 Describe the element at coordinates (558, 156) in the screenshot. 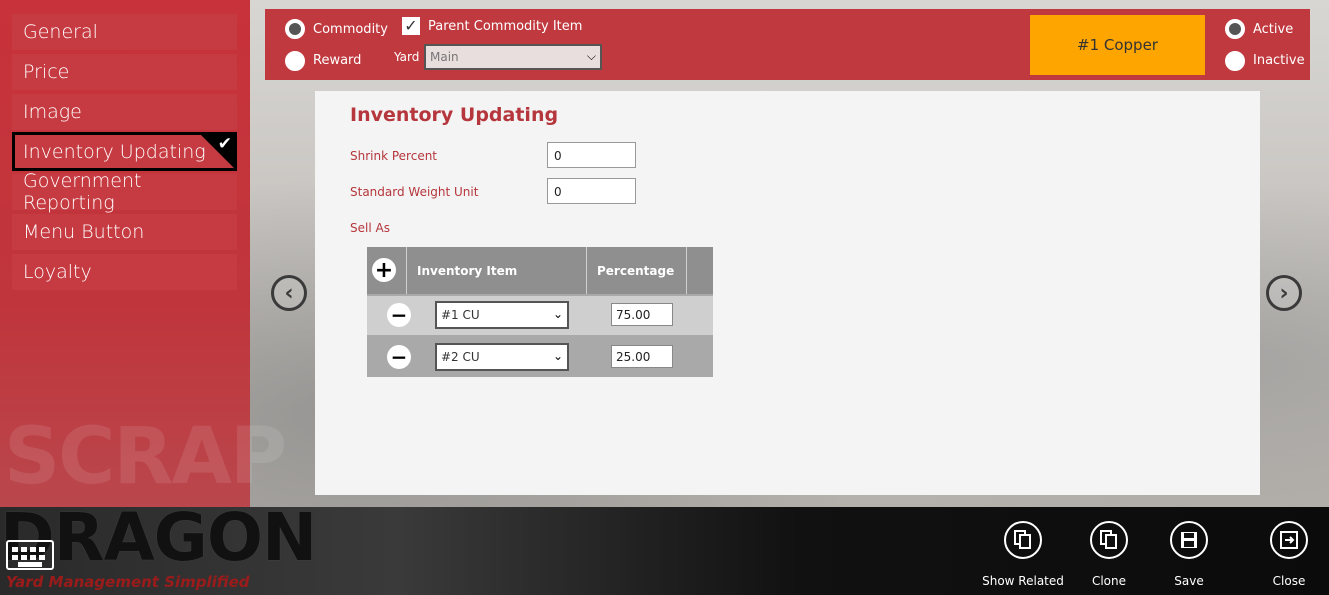

I see `shrink-percent-value: 0` at that location.